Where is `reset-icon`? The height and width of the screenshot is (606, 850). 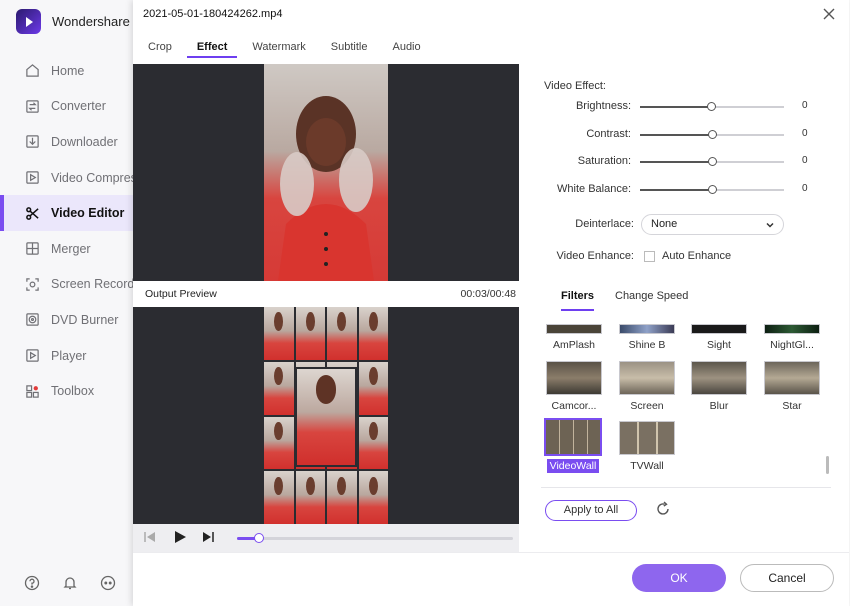 reset-icon is located at coordinates (664, 510).